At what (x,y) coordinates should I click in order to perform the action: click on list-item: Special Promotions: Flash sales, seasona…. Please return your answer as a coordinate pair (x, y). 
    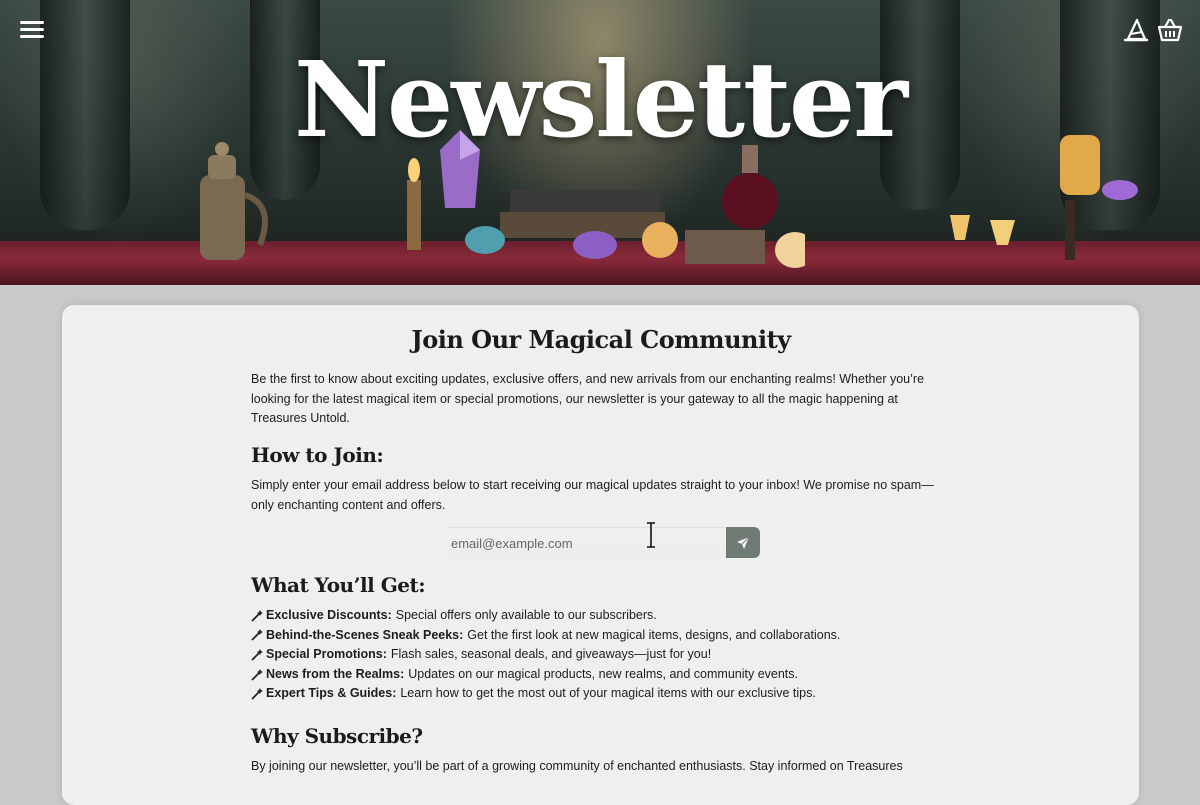
    Looking at the image, I should click on (601, 655).